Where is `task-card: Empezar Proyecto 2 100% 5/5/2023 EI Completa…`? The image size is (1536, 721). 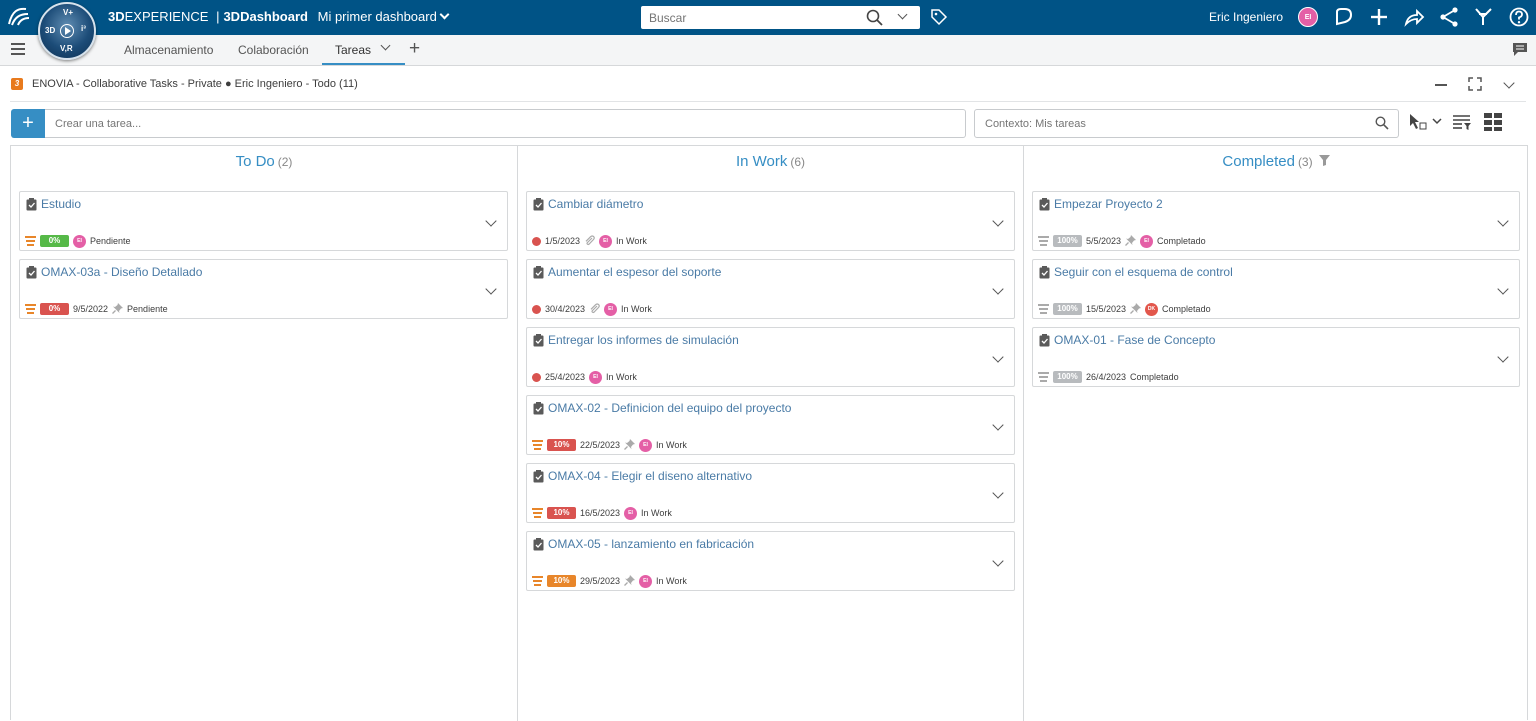
task-card: Empezar Proyecto 2 100% 5/5/2023 EI Completa… is located at coordinates (1276, 221).